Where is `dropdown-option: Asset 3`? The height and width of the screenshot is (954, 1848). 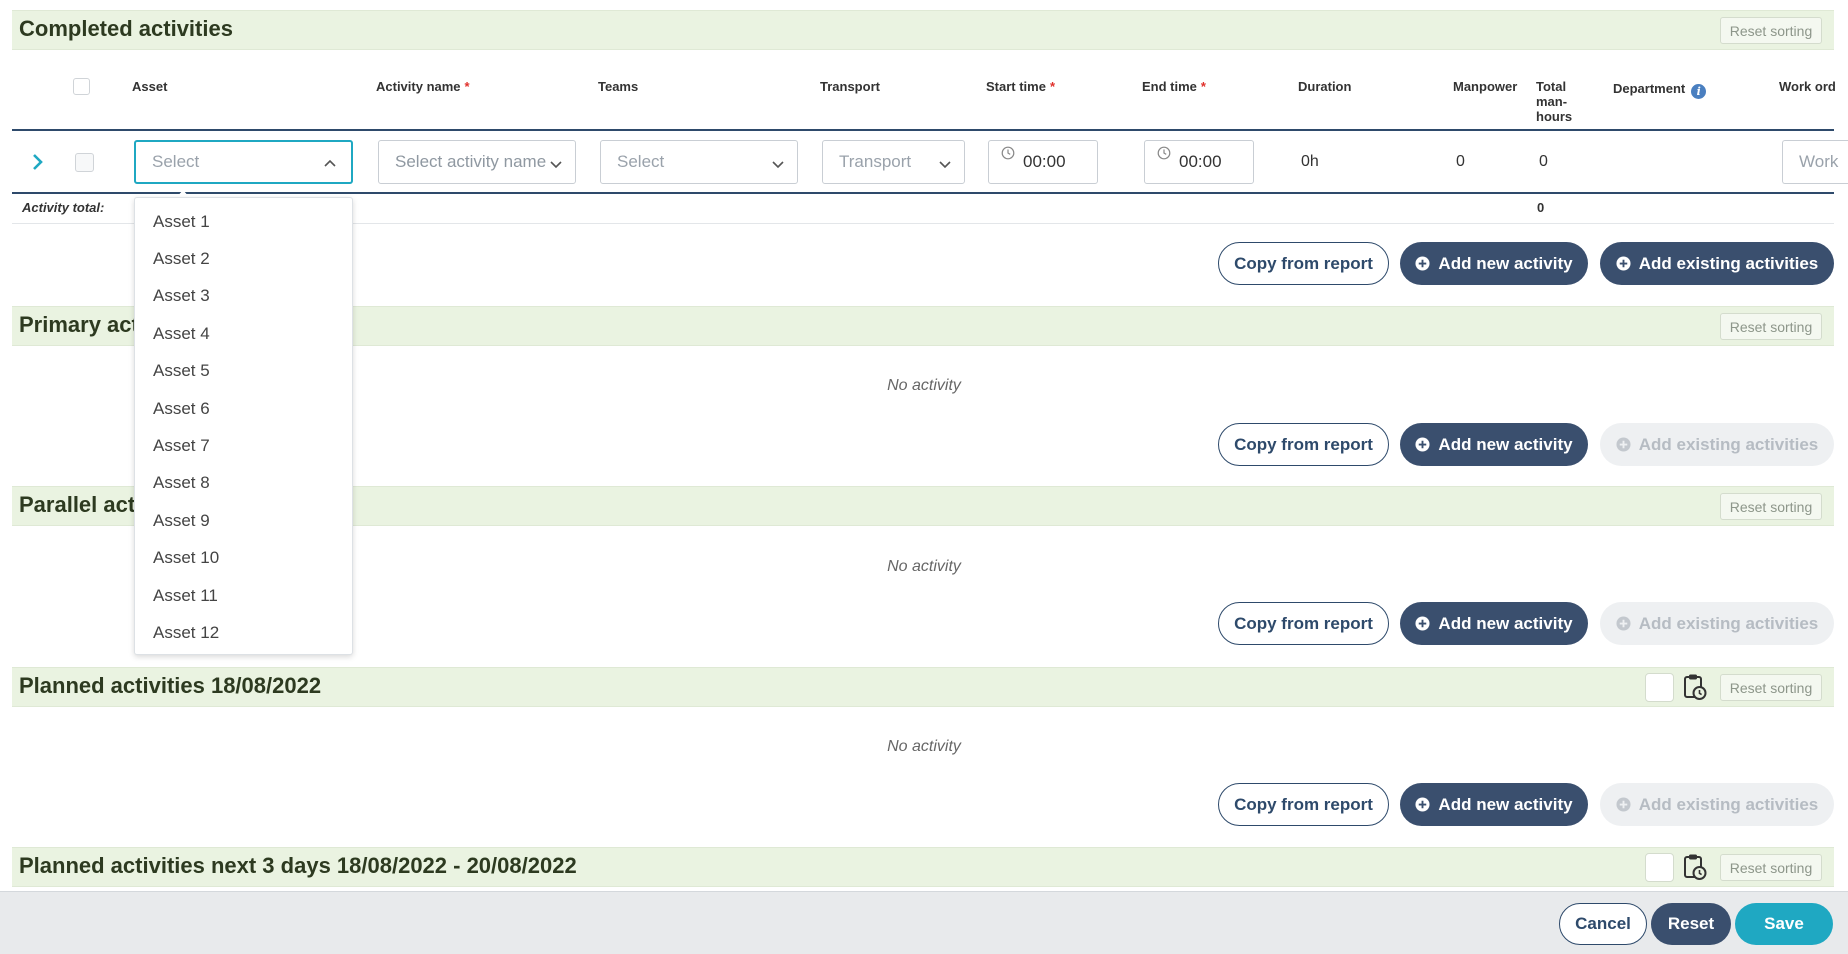
dropdown-option: Asset 3 is located at coordinates (243, 296).